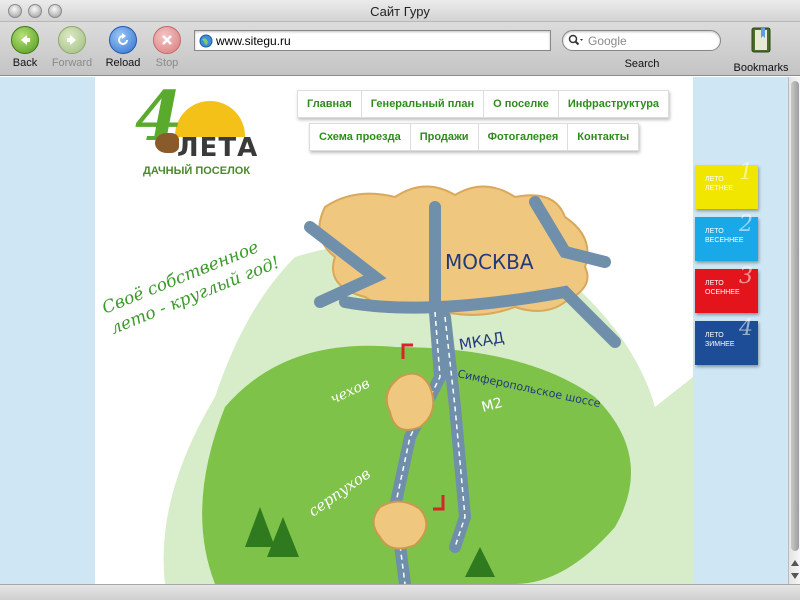 This screenshot has height=600, width=800. What do you see at coordinates (613, 104) in the screenshot?
I see `nav-link-infrastructure: Инфраструктура` at bounding box center [613, 104].